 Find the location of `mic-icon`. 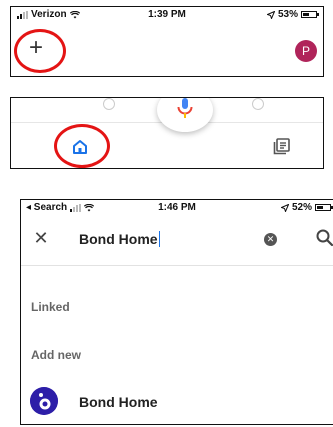

mic-icon is located at coordinates (185, 108).